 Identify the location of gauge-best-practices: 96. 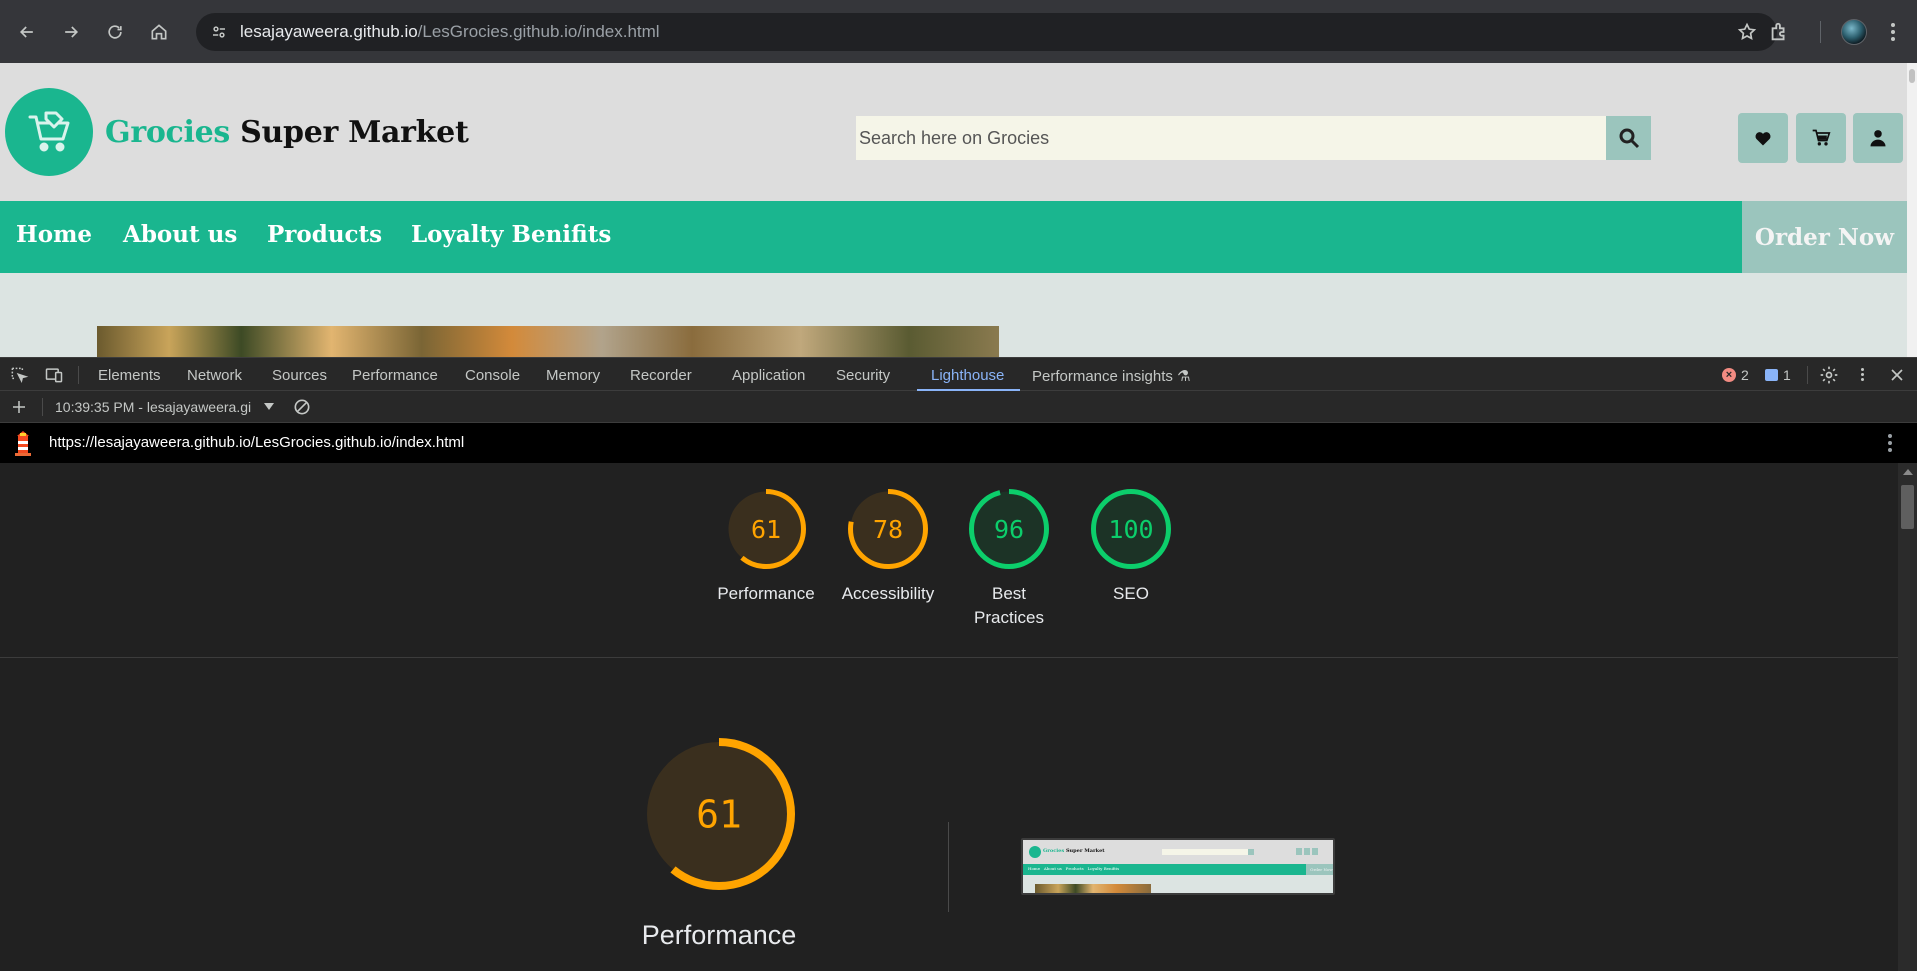
(1009, 531).